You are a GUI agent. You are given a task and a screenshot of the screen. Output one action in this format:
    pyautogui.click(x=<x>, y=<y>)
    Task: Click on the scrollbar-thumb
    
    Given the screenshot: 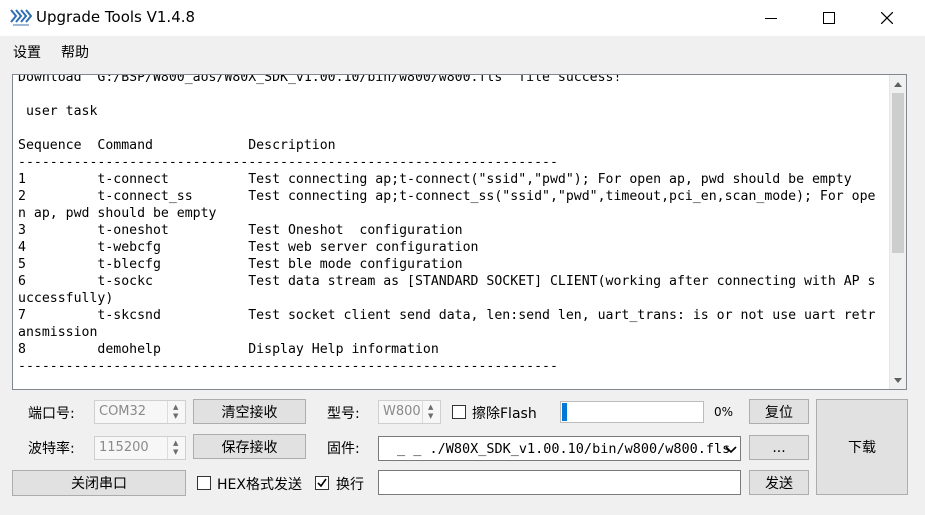 What is the action you would take?
    pyautogui.click(x=898, y=173)
    